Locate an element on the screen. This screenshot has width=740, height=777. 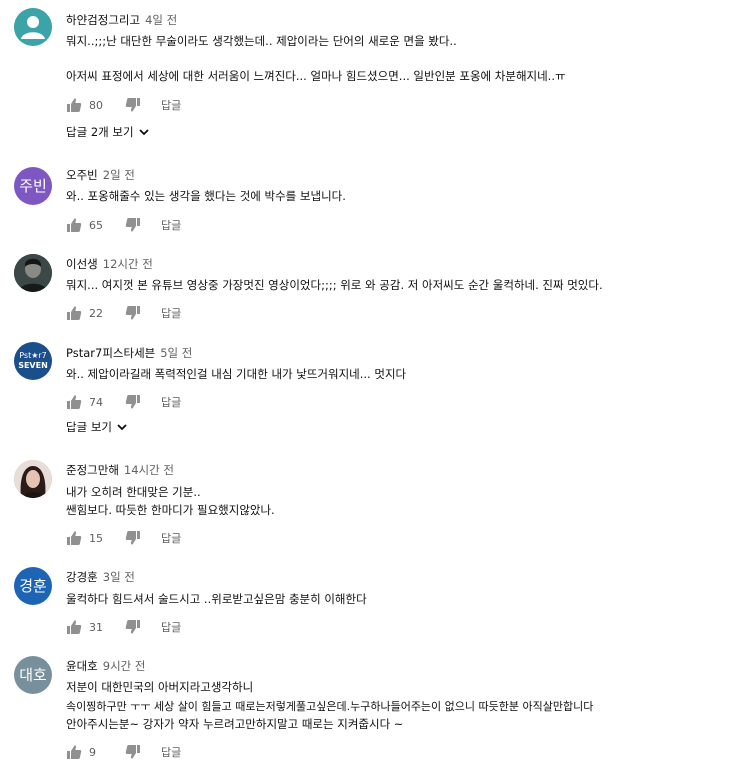
author-name: 강경훈 is located at coordinates (82, 577).